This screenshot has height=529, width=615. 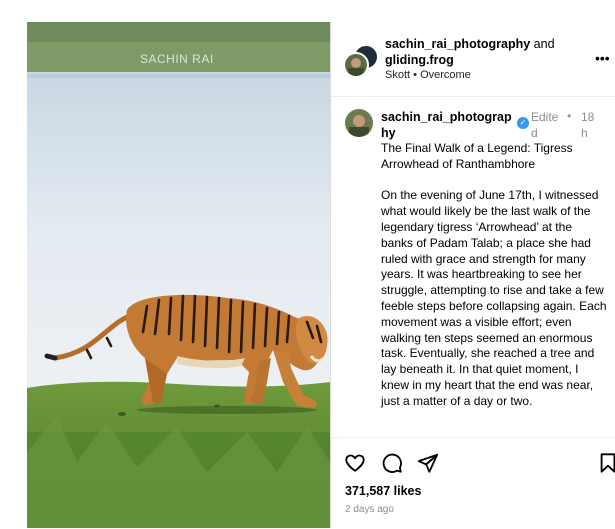 I want to click on caption-avatar, so click(x=359, y=123).